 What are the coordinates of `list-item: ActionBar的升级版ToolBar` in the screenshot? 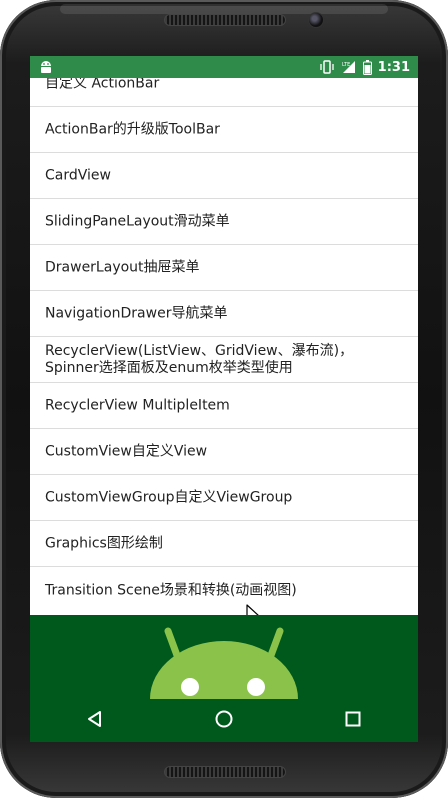 It's located at (224, 130).